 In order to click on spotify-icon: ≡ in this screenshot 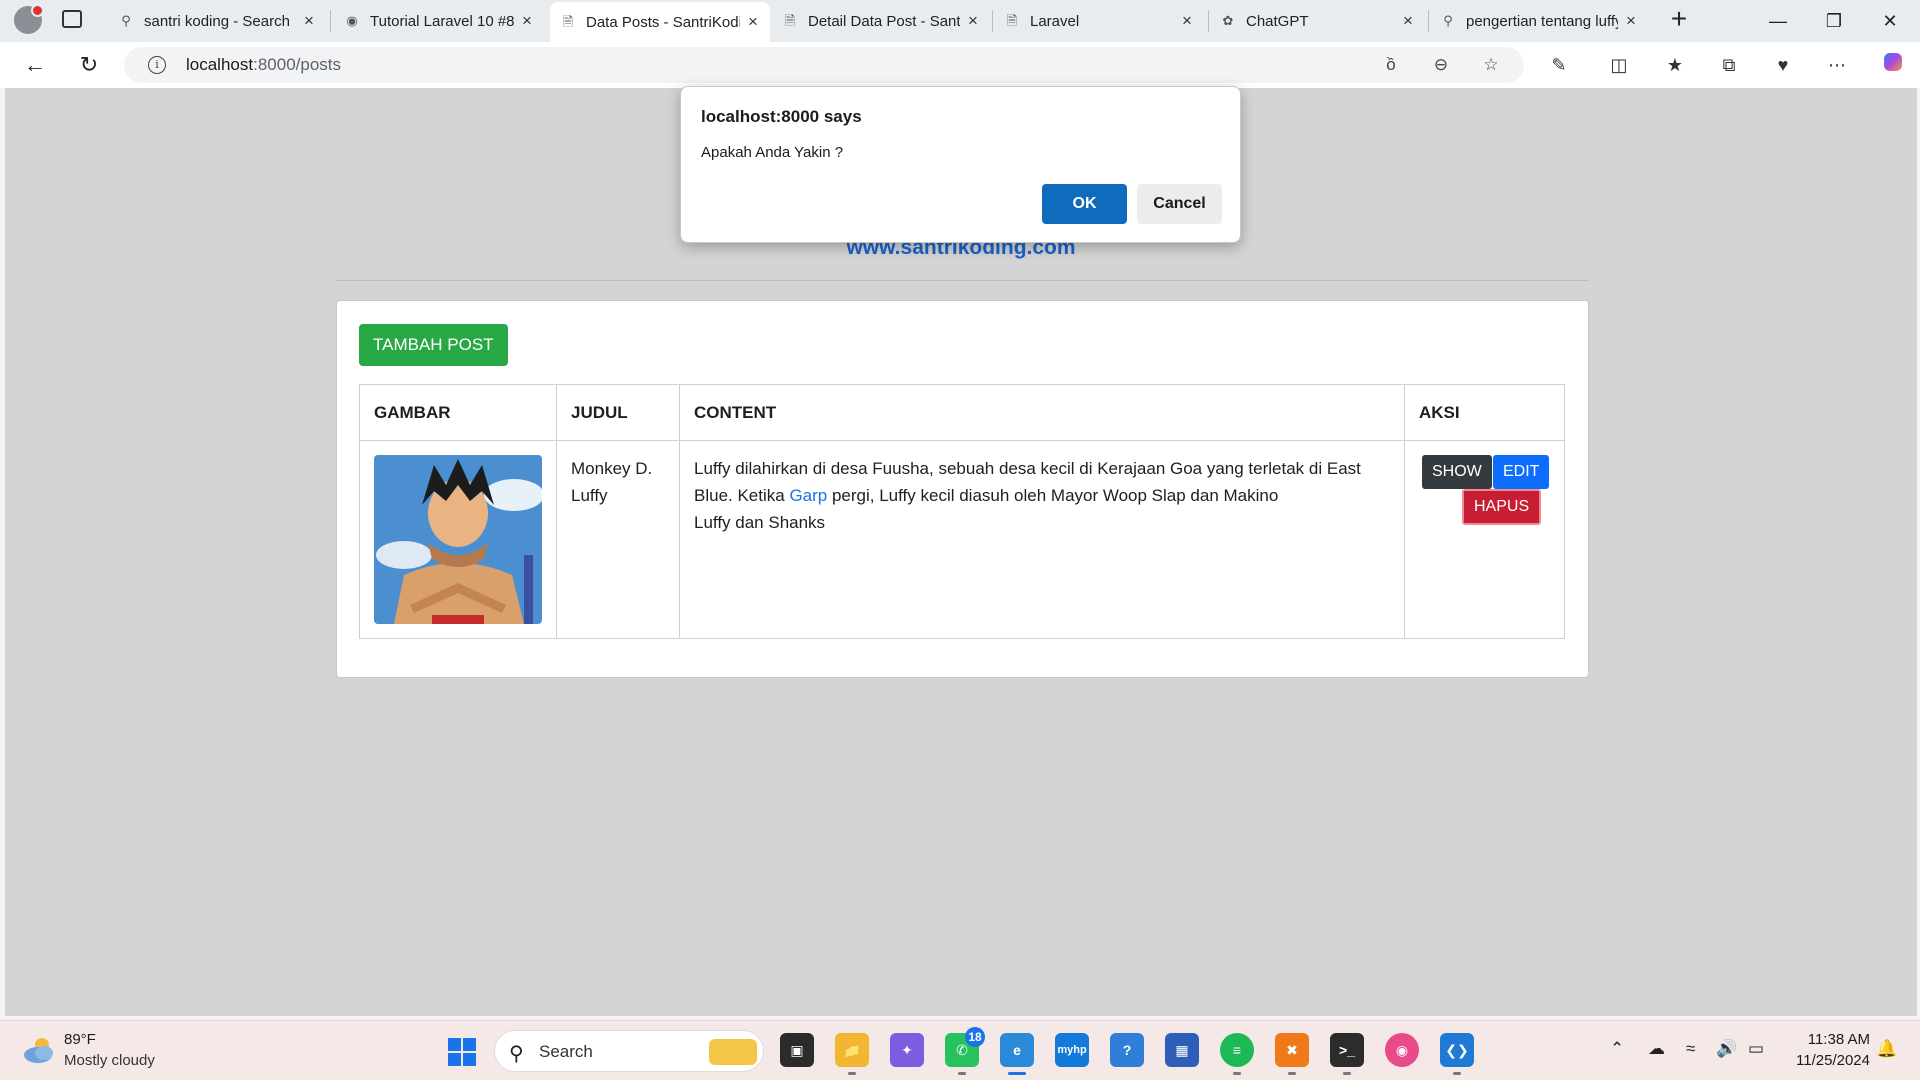, I will do `click(1237, 1054)`.